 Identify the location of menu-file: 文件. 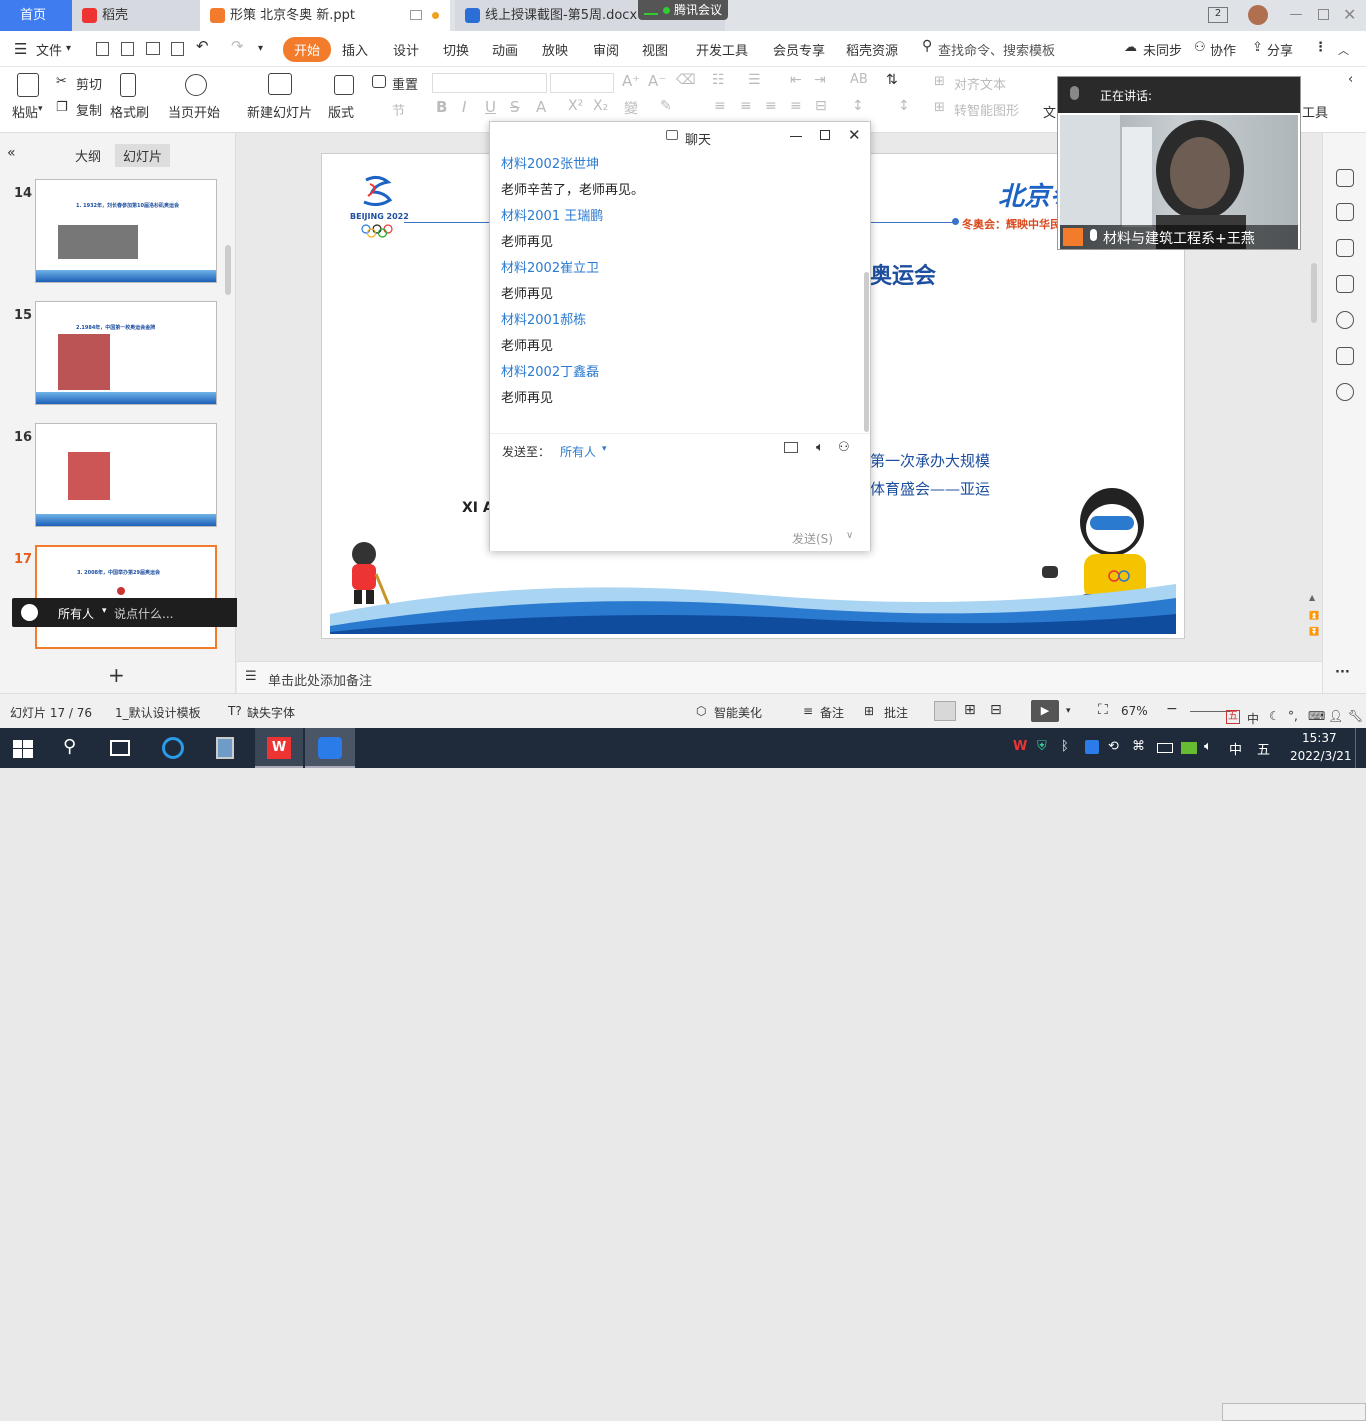
(49, 49).